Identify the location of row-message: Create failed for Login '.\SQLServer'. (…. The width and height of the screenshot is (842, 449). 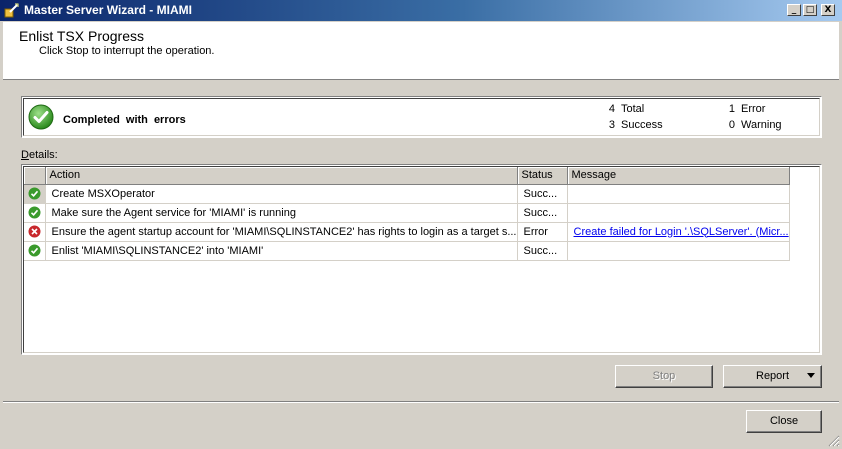
(678, 232).